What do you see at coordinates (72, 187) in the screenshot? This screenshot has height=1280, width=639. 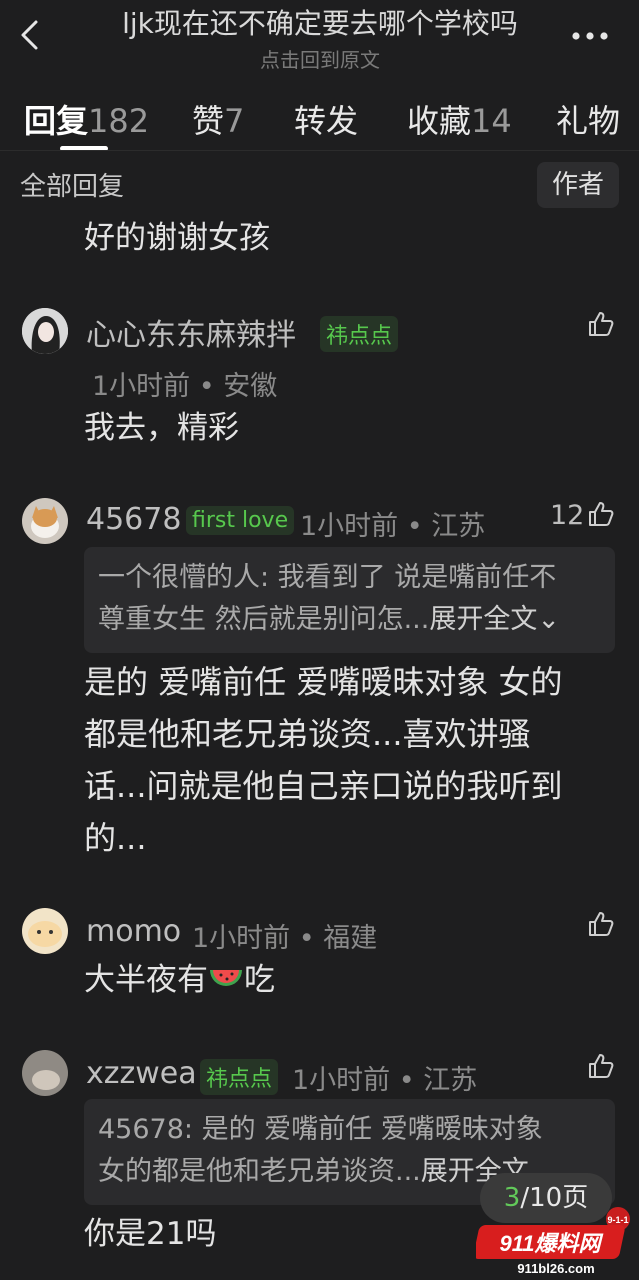 I see `all-replies-label: 全部回复` at bounding box center [72, 187].